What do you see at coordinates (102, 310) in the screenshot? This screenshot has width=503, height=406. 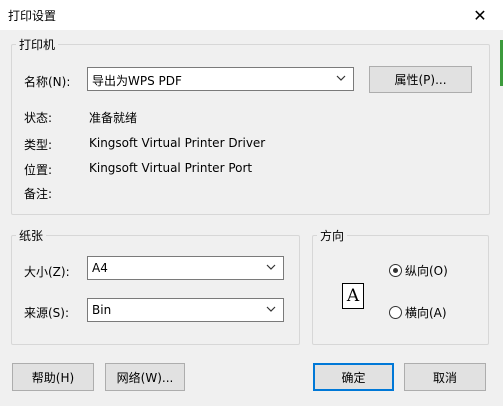 I see `paper-source-value: Bin` at bounding box center [102, 310].